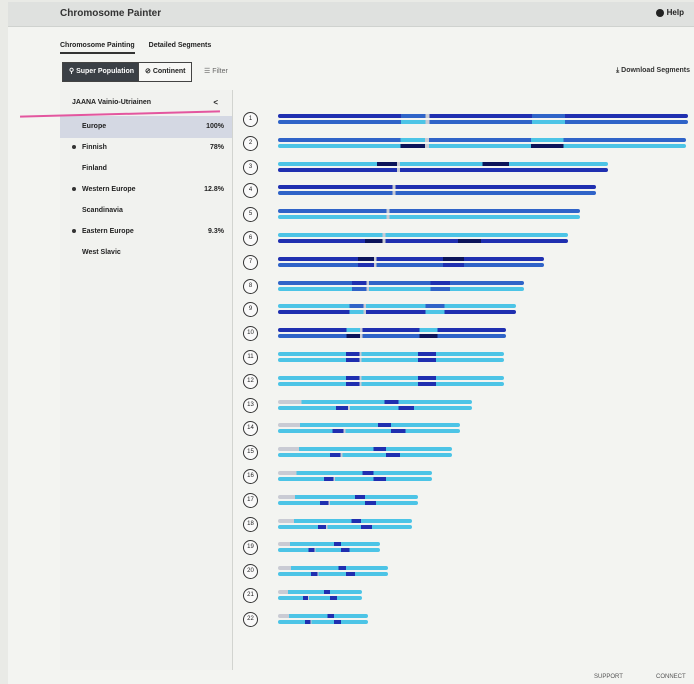 This screenshot has height=684, width=694. What do you see at coordinates (146, 148) in the screenshot?
I see `population-row: Finnish 78%` at bounding box center [146, 148].